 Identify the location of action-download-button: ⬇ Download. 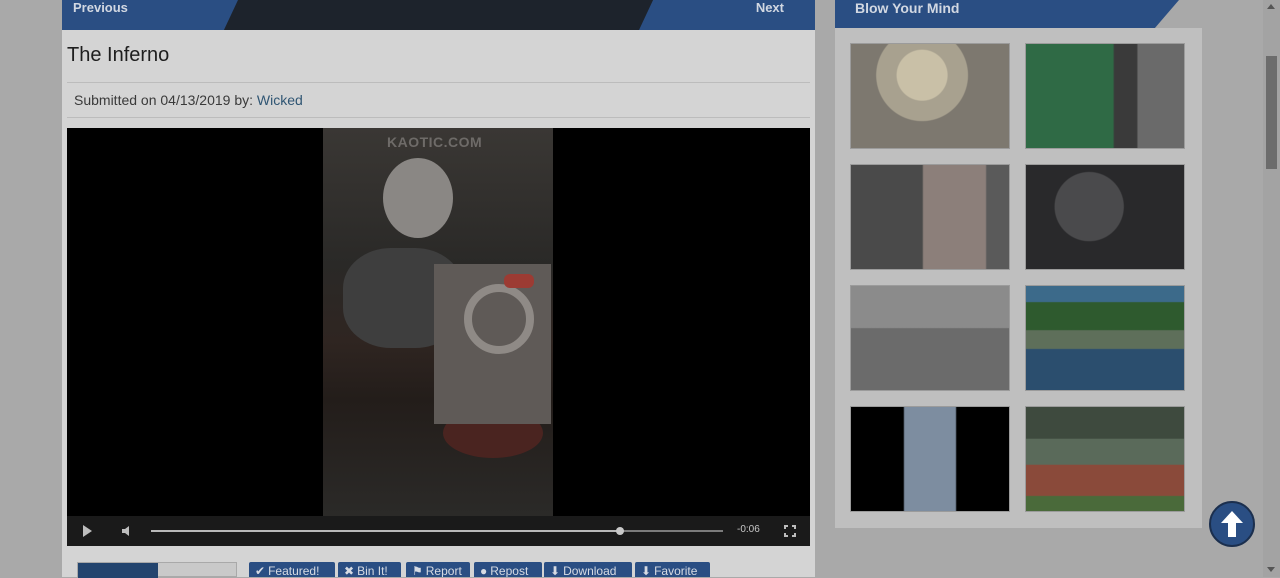
(588, 569).